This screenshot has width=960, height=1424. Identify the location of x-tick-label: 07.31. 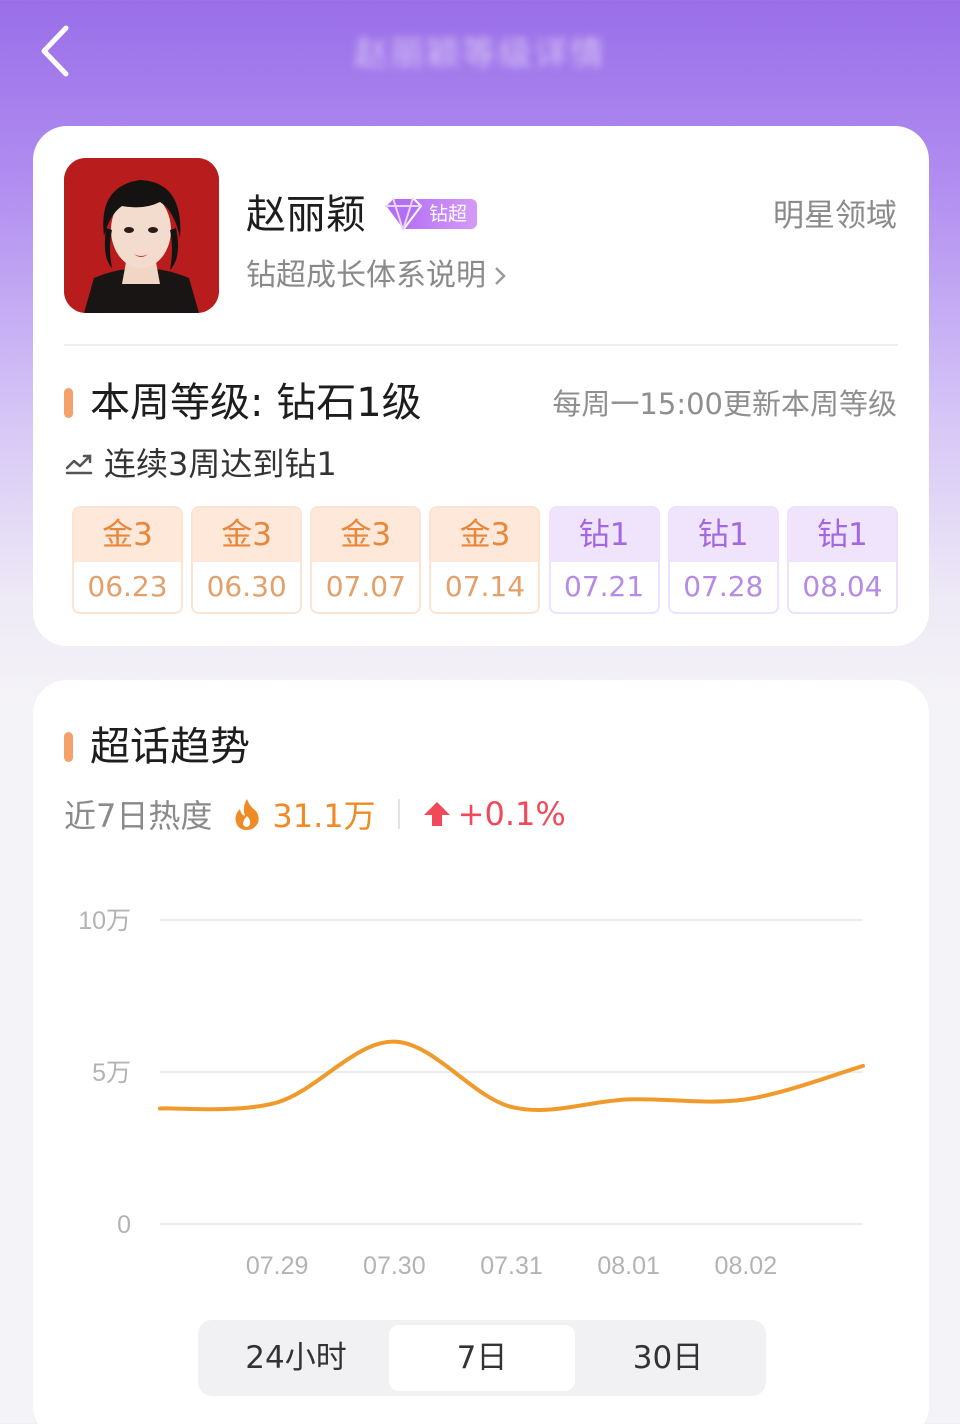
(511, 1266).